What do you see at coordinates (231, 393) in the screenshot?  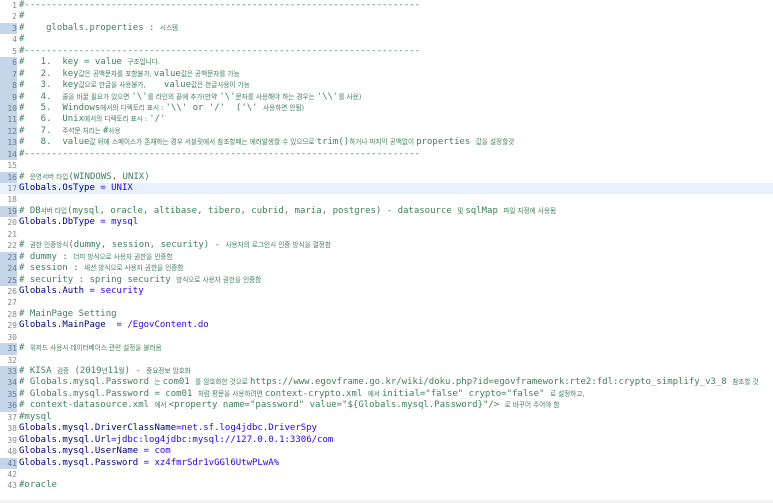 I see `code-token: 처럼 평문을 사용하려면` at bounding box center [231, 393].